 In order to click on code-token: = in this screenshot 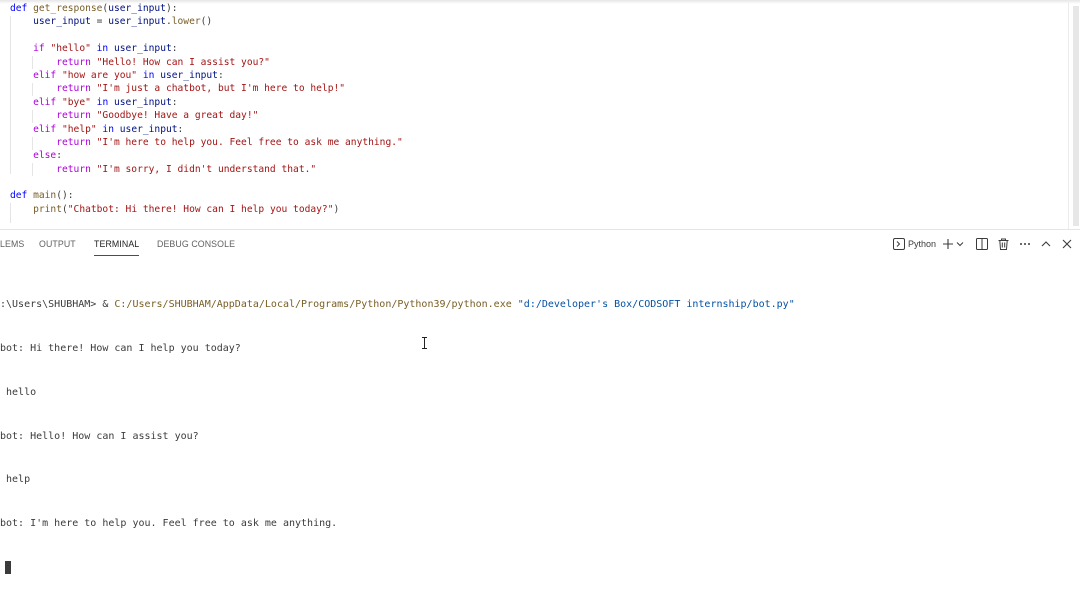, I will do `click(99, 22)`.